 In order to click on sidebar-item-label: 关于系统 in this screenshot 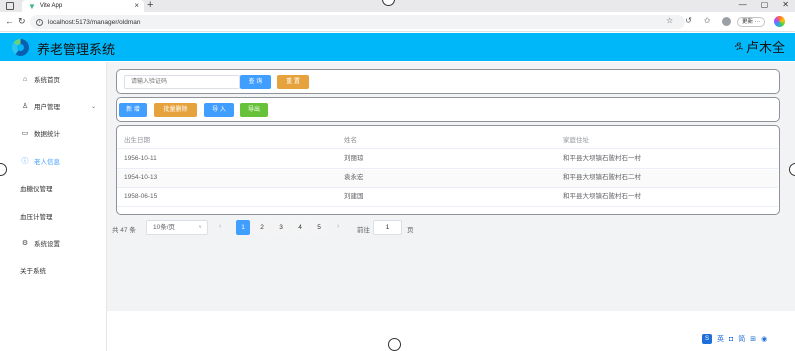, I will do `click(33, 271)`.